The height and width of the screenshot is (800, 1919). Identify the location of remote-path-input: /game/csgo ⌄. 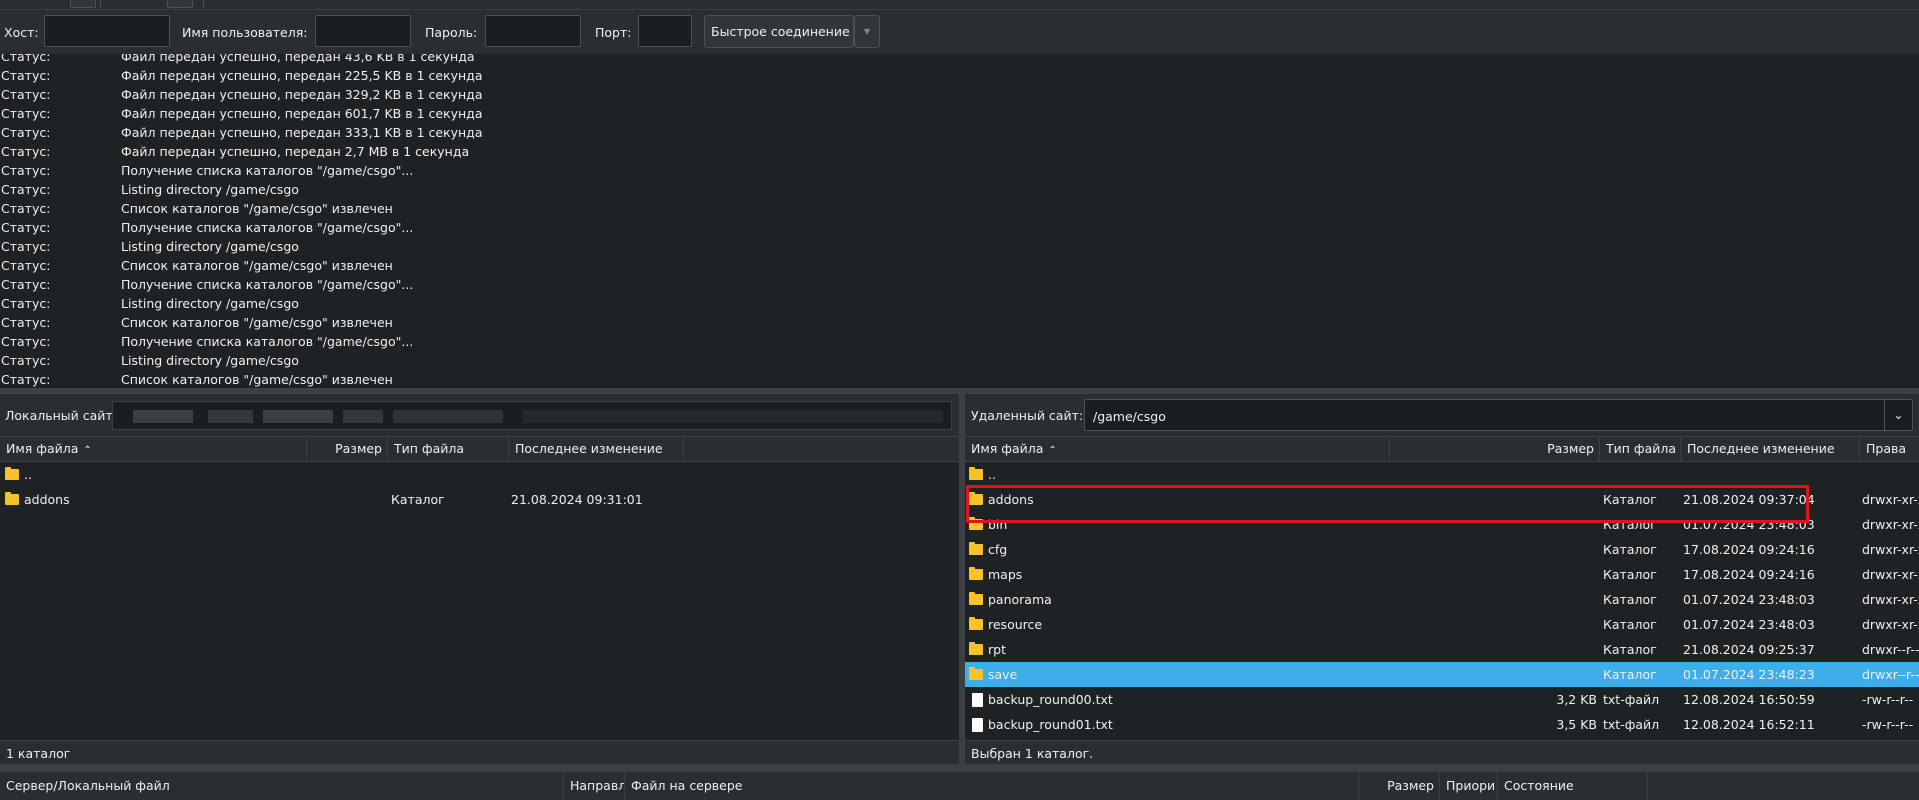
(1498, 415).